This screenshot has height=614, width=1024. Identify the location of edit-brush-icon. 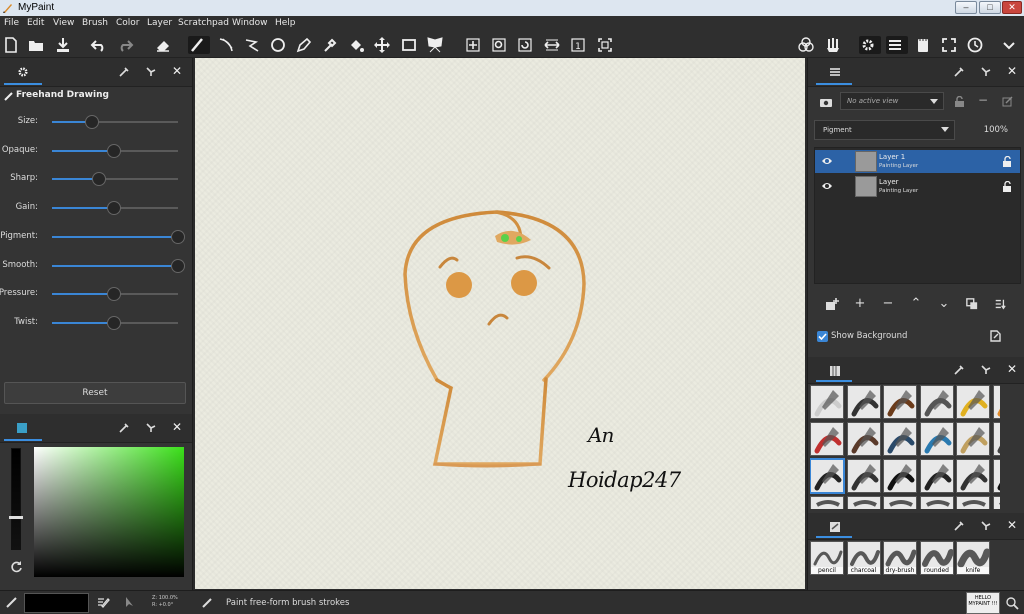
(103, 602).